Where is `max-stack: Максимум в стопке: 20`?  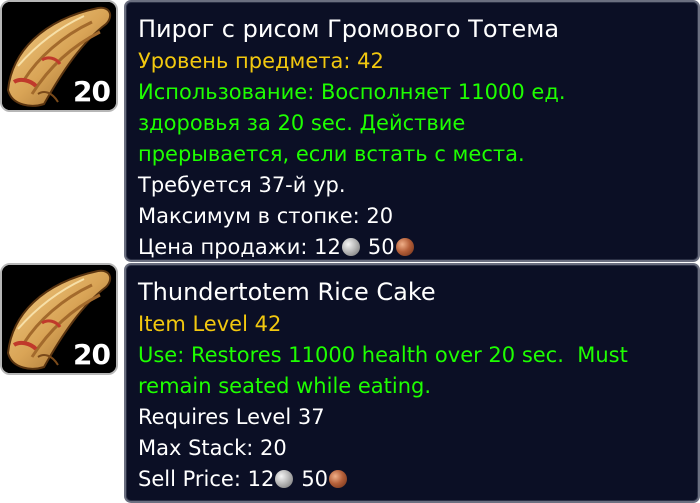
max-stack: Максимум в стопке: 20 is located at coordinates (266, 216).